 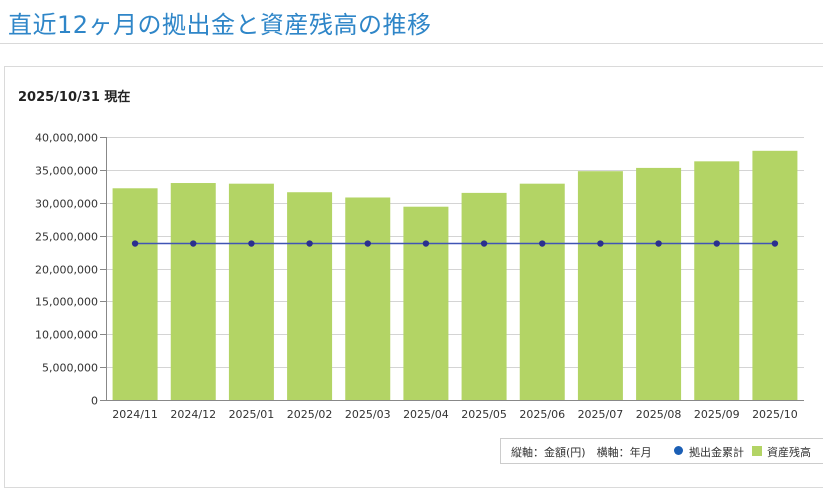 What do you see at coordinates (581, 452) in the screenshot?
I see `legend-axis-note: 縦軸：金額(円) 横軸：年月` at bounding box center [581, 452].